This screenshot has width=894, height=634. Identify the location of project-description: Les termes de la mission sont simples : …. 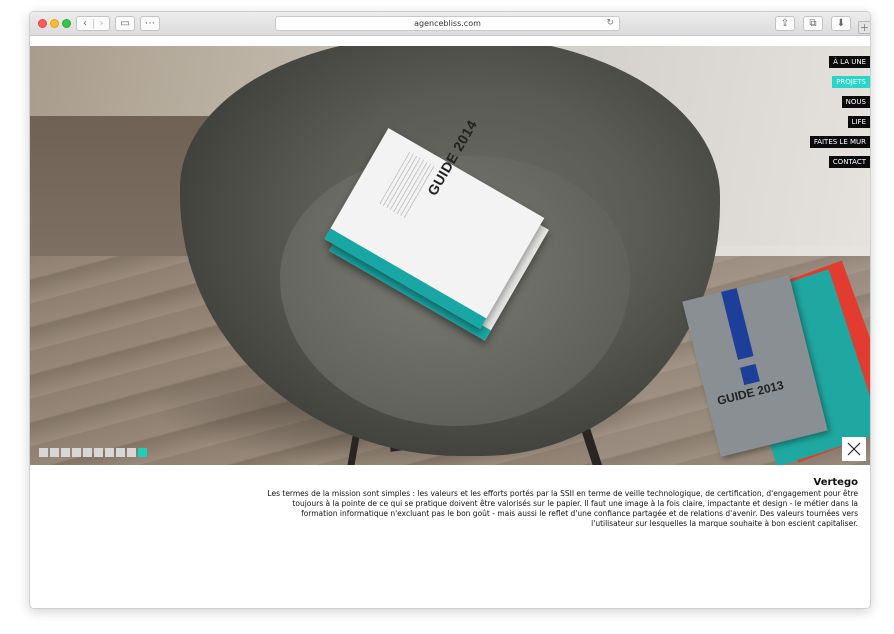
(562, 508).